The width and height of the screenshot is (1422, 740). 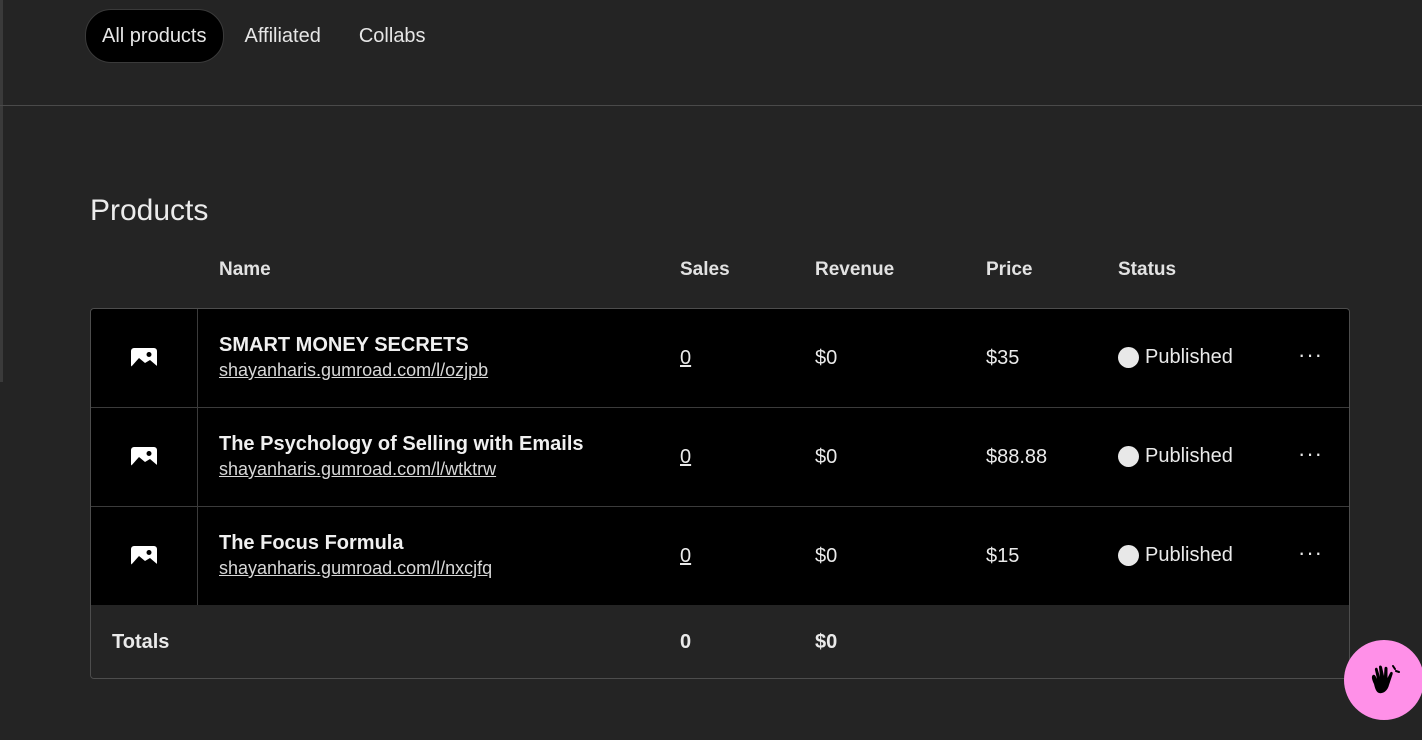 What do you see at coordinates (1009, 270) in the screenshot?
I see `column-header-price: Price` at bounding box center [1009, 270].